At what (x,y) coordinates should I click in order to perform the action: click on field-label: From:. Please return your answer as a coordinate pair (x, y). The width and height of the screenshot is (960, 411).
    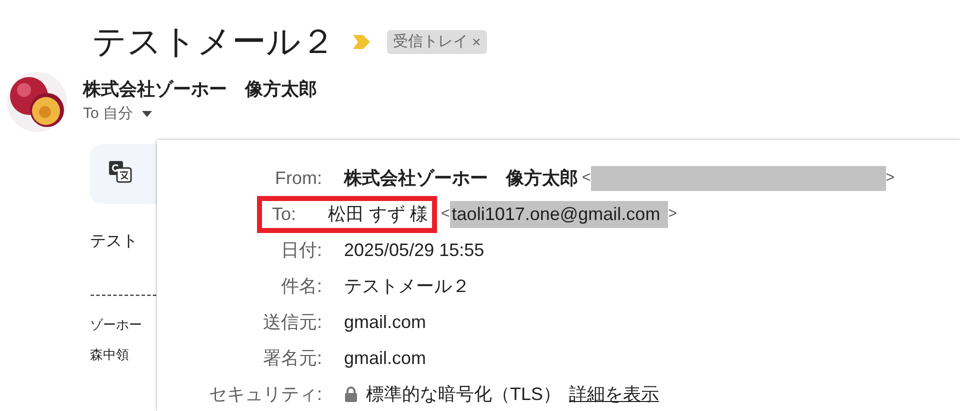
    Looking at the image, I should click on (298, 178).